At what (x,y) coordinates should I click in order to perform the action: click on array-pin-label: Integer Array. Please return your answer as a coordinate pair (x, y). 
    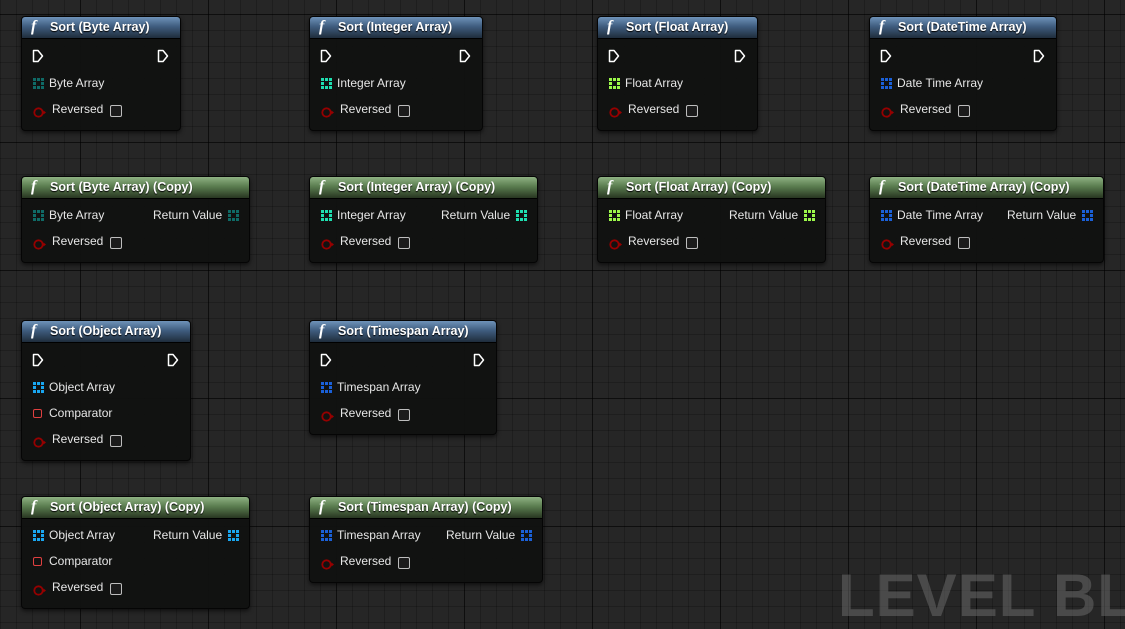
    Looking at the image, I should click on (371, 215).